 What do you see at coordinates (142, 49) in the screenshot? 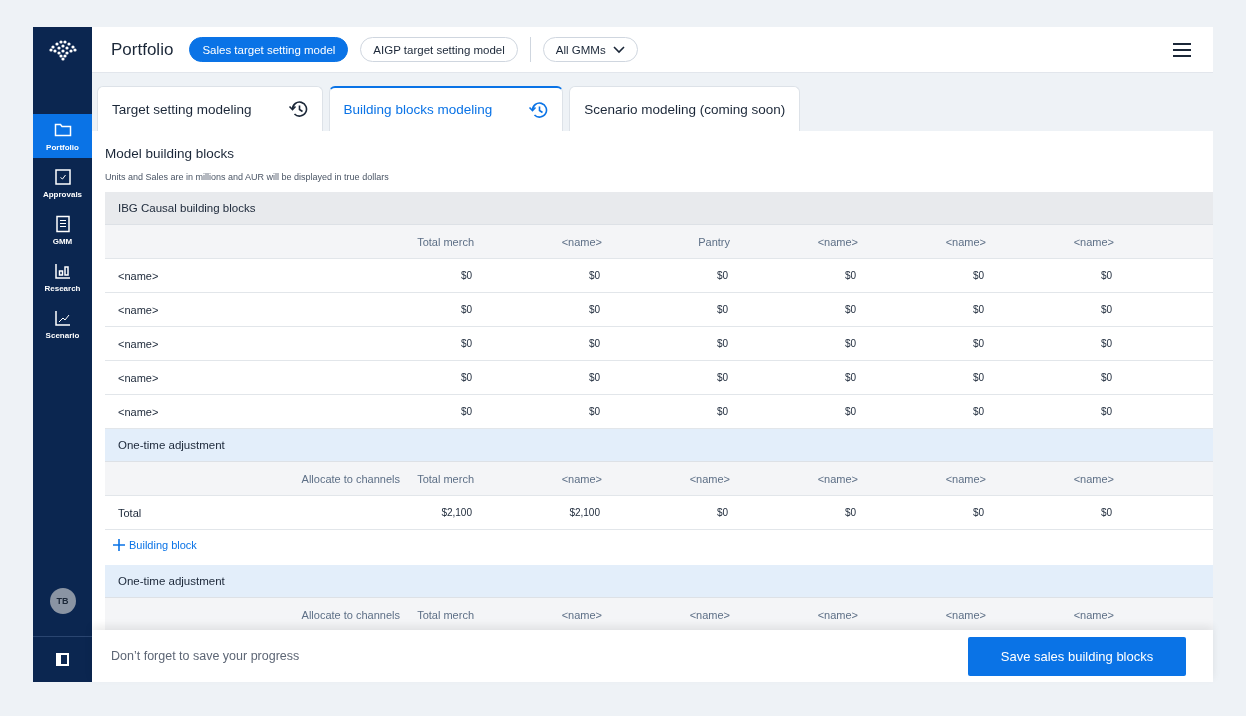
I see `page-title: Portfolio` at bounding box center [142, 49].